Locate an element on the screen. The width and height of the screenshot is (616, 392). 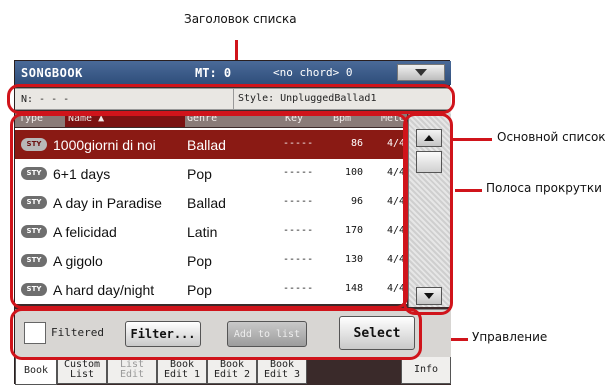
highlight-scrollbar is located at coordinates (428, 214).